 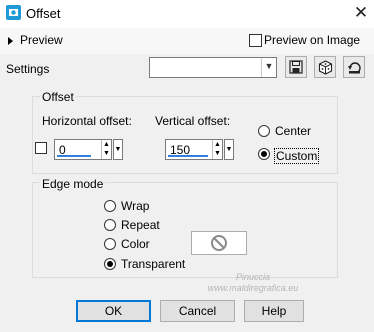 I want to click on no-color-icon, so click(x=219, y=243).